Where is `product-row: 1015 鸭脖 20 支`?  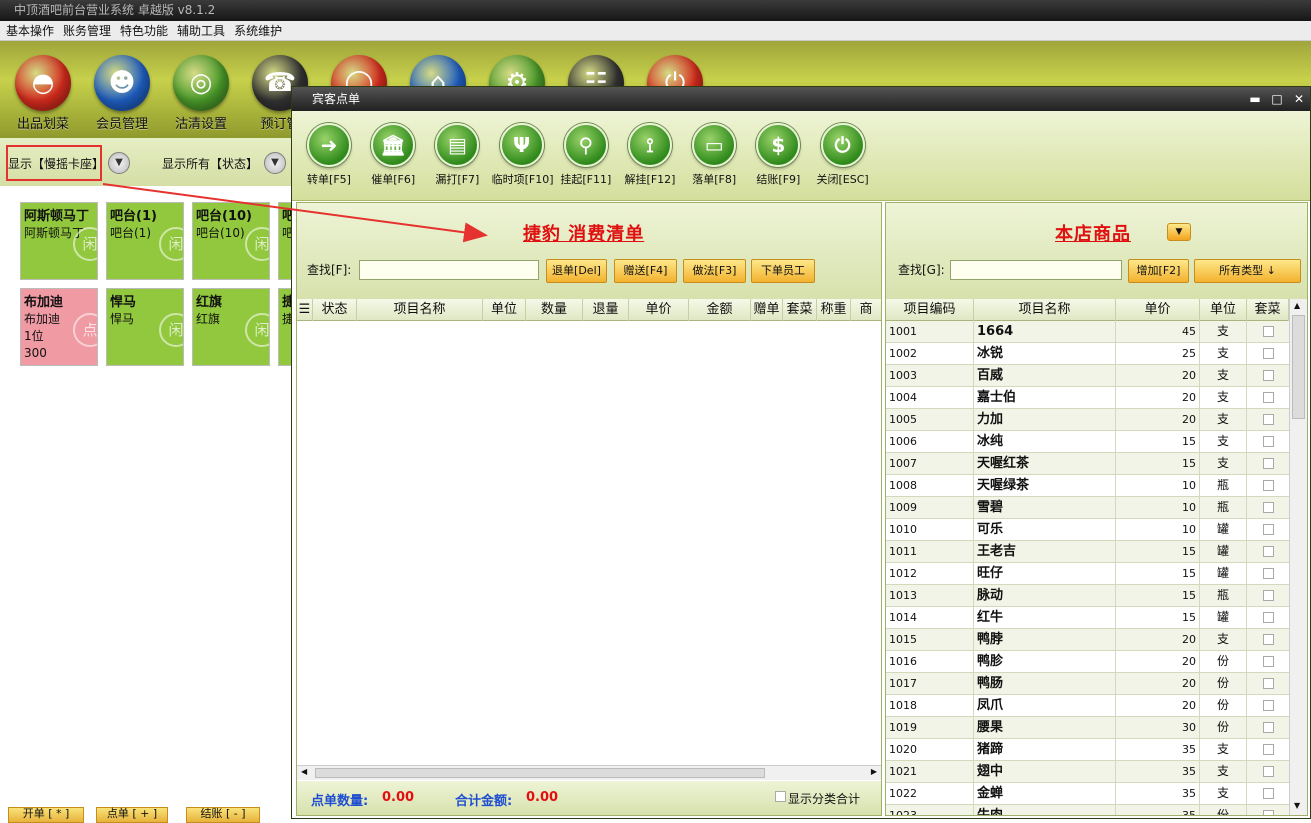 product-row: 1015 鸭脖 20 支 is located at coordinates (1087, 640).